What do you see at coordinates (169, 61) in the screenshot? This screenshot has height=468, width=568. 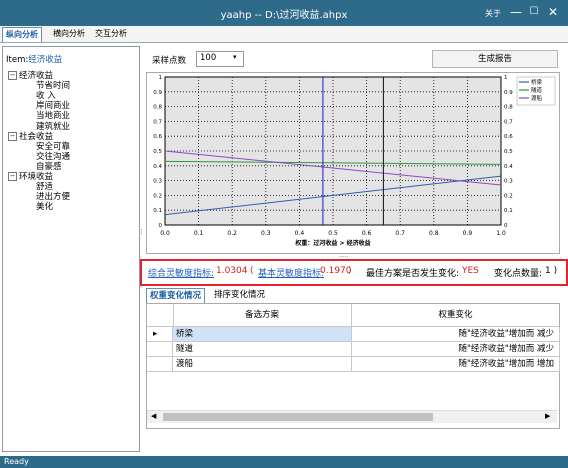 I see `sample-count-label: 采样点数` at bounding box center [169, 61].